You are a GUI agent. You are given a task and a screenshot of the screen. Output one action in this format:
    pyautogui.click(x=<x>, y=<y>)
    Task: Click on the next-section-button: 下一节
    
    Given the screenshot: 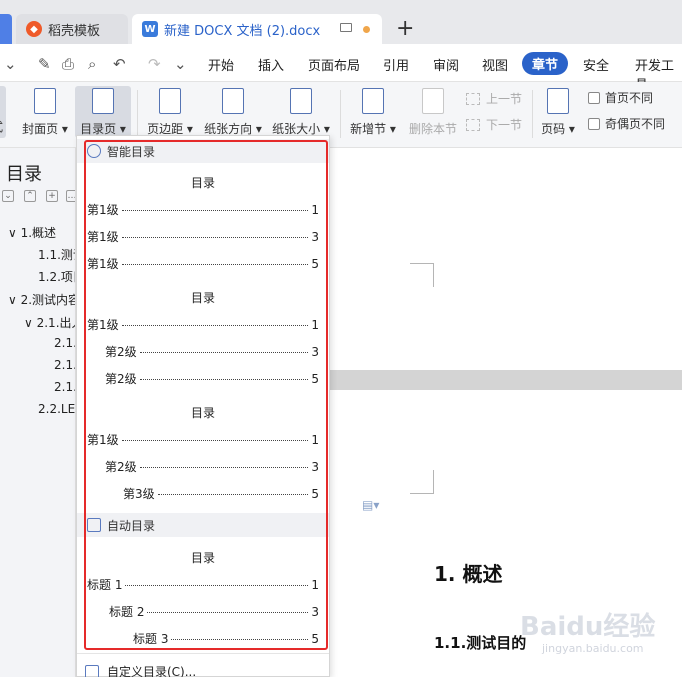 What is the action you would take?
    pyautogui.click(x=494, y=124)
    